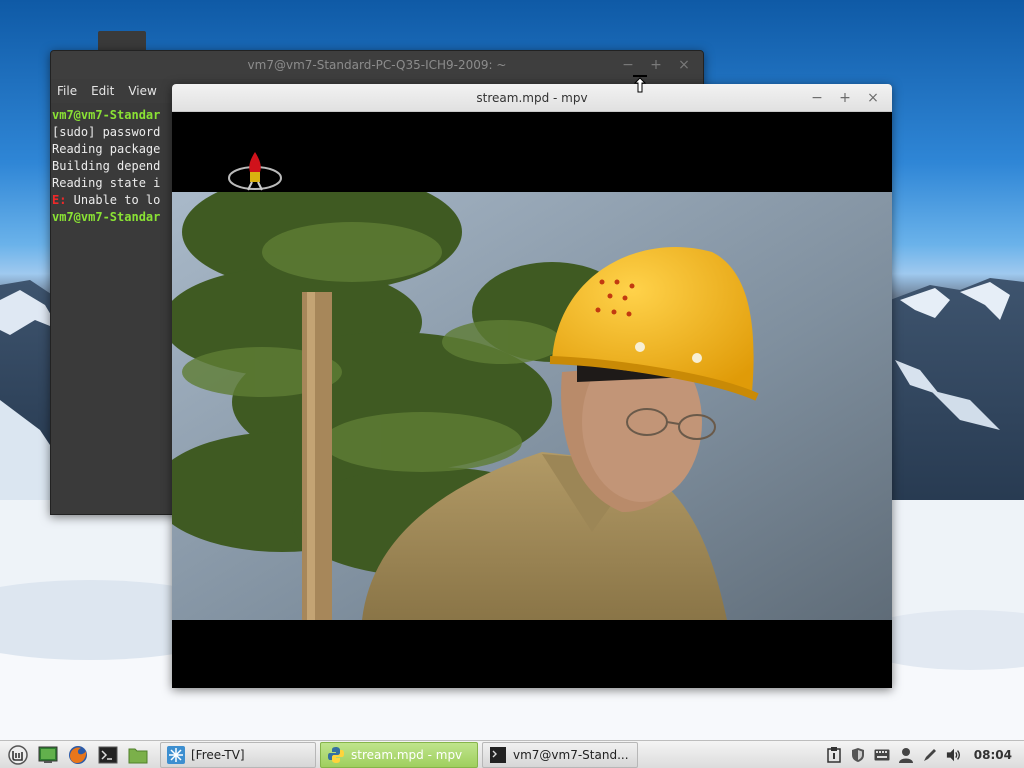  What do you see at coordinates (993, 755) in the screenshot?
I see `clock: 08:04` at bounding box center [993, 755].